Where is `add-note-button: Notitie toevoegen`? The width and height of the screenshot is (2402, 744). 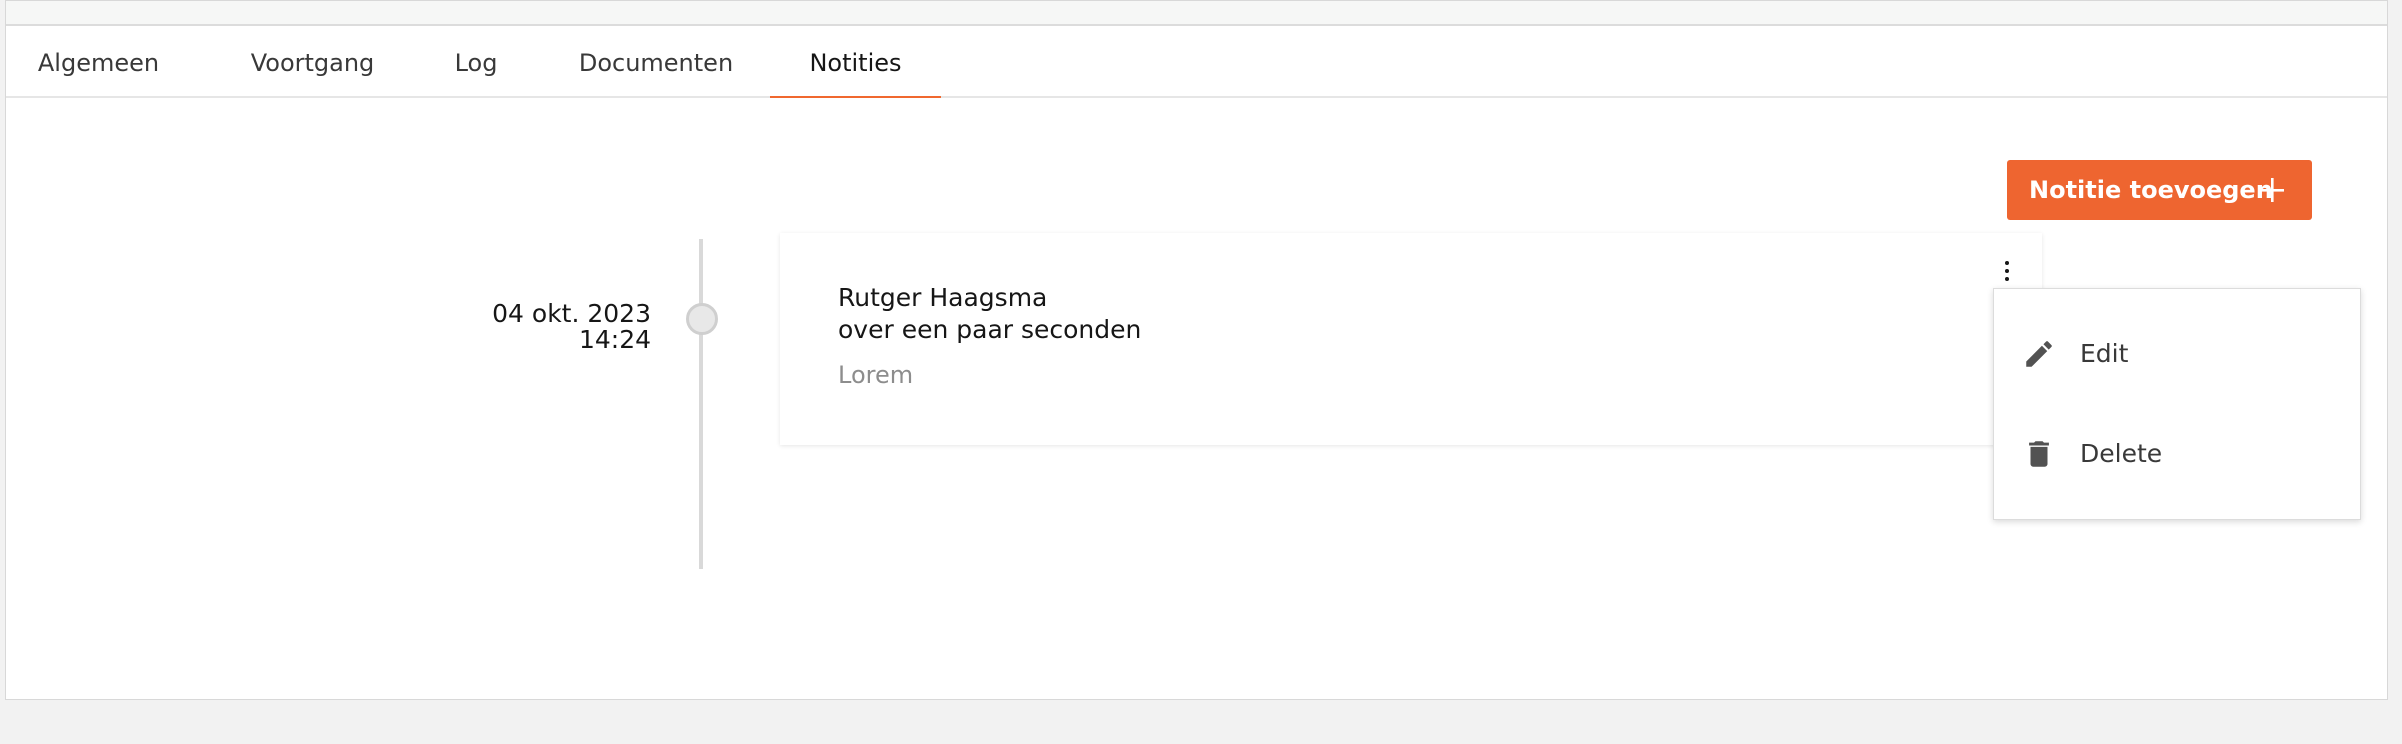
add-note-button: Notitie toevoegen is located at coordinates (2159, 190).